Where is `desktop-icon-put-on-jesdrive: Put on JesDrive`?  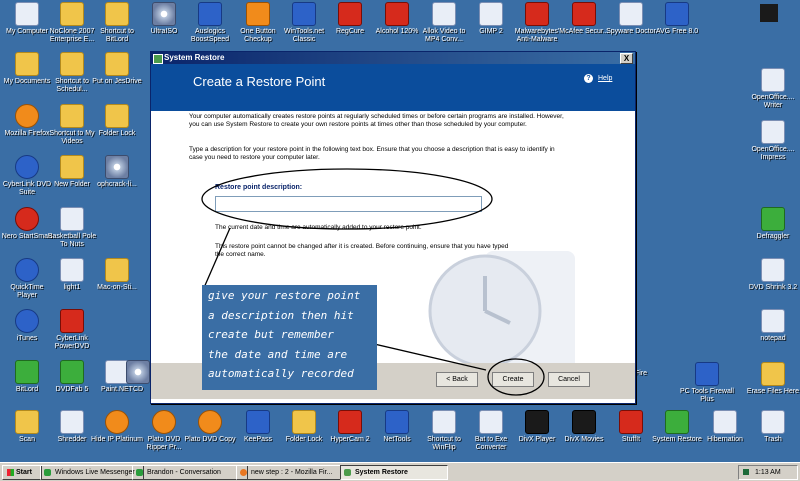 desktop-icon-put-on-jesdrive: Put on JesDrive is located at coordinates (117, 69).